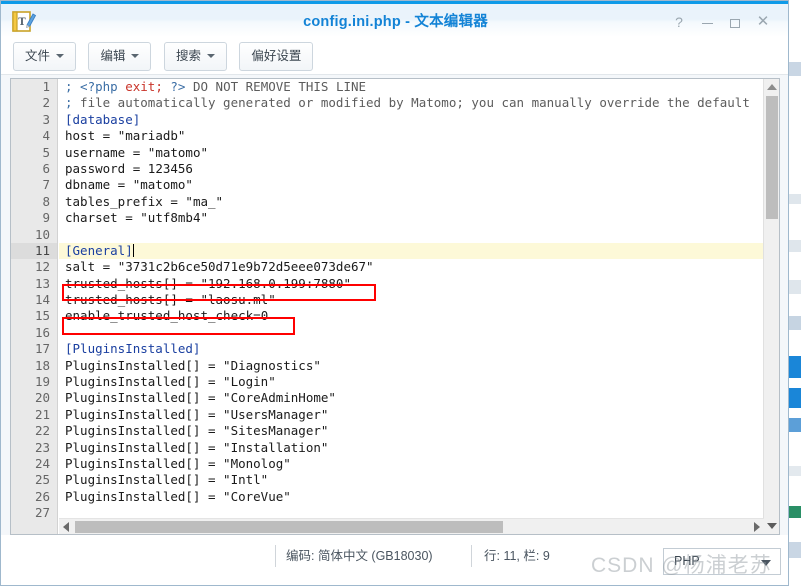 This screenshot has width=801, height=586. What do you see at coordinates (42, 382) in the screenshot?
I see `line-number: 19` at bounding box center [42, 382].